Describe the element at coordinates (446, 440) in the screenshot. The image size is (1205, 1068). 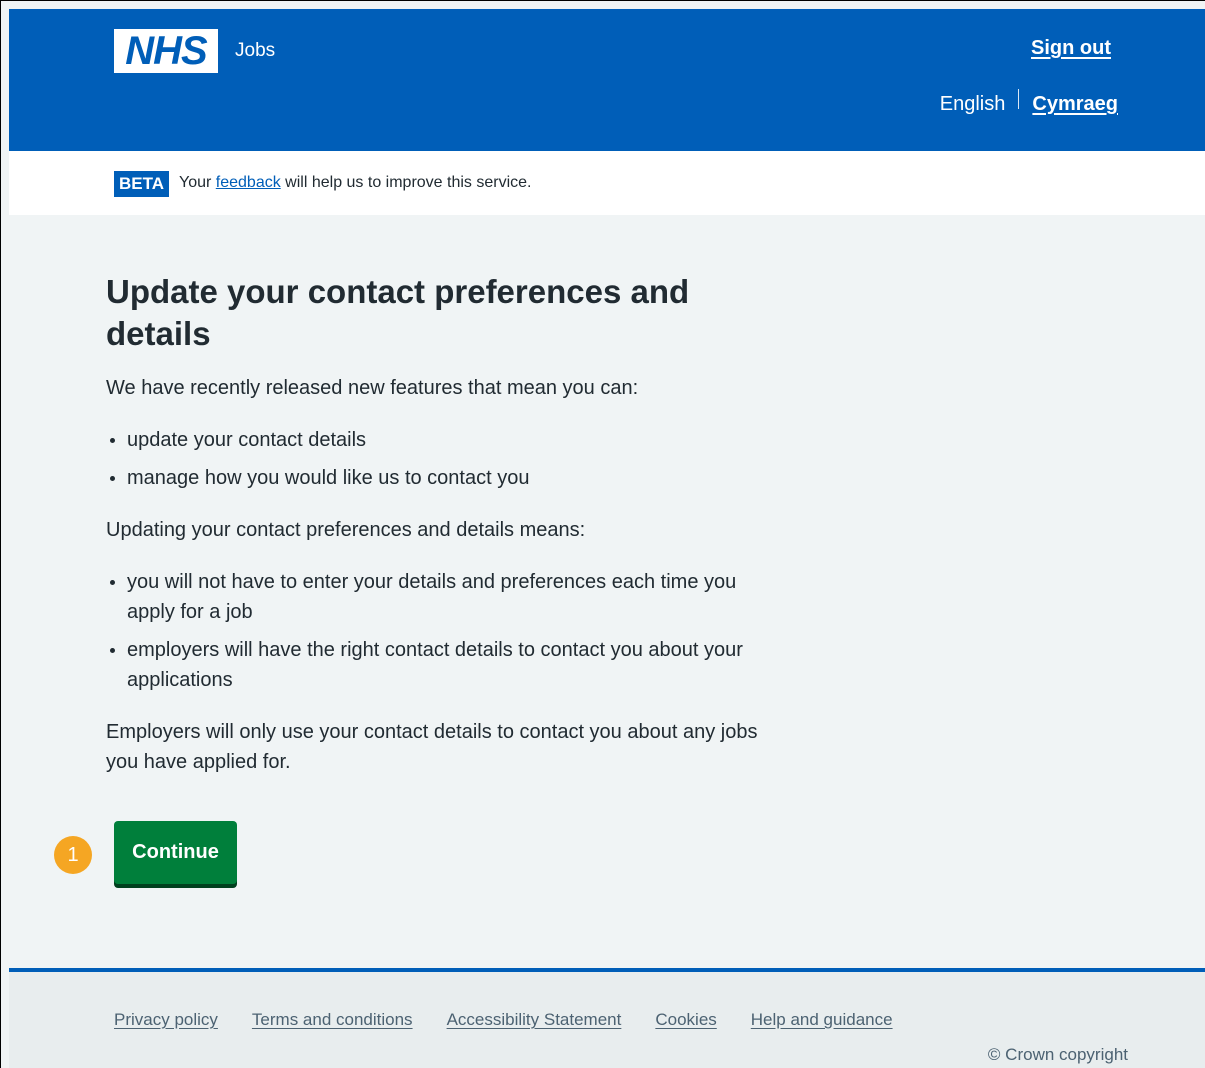
I see `list-item: update your contact details` at that location.